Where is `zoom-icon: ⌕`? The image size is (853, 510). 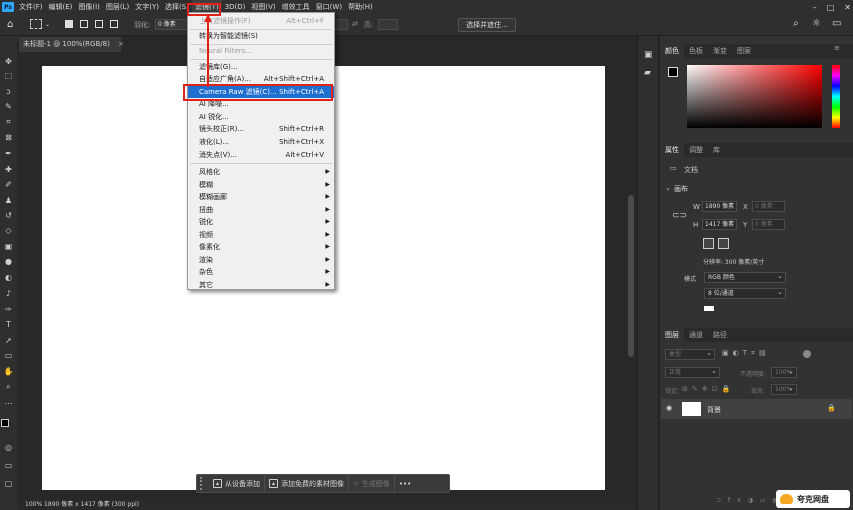 zoom-icon: ⌕ is located at coordinates (8, 386).